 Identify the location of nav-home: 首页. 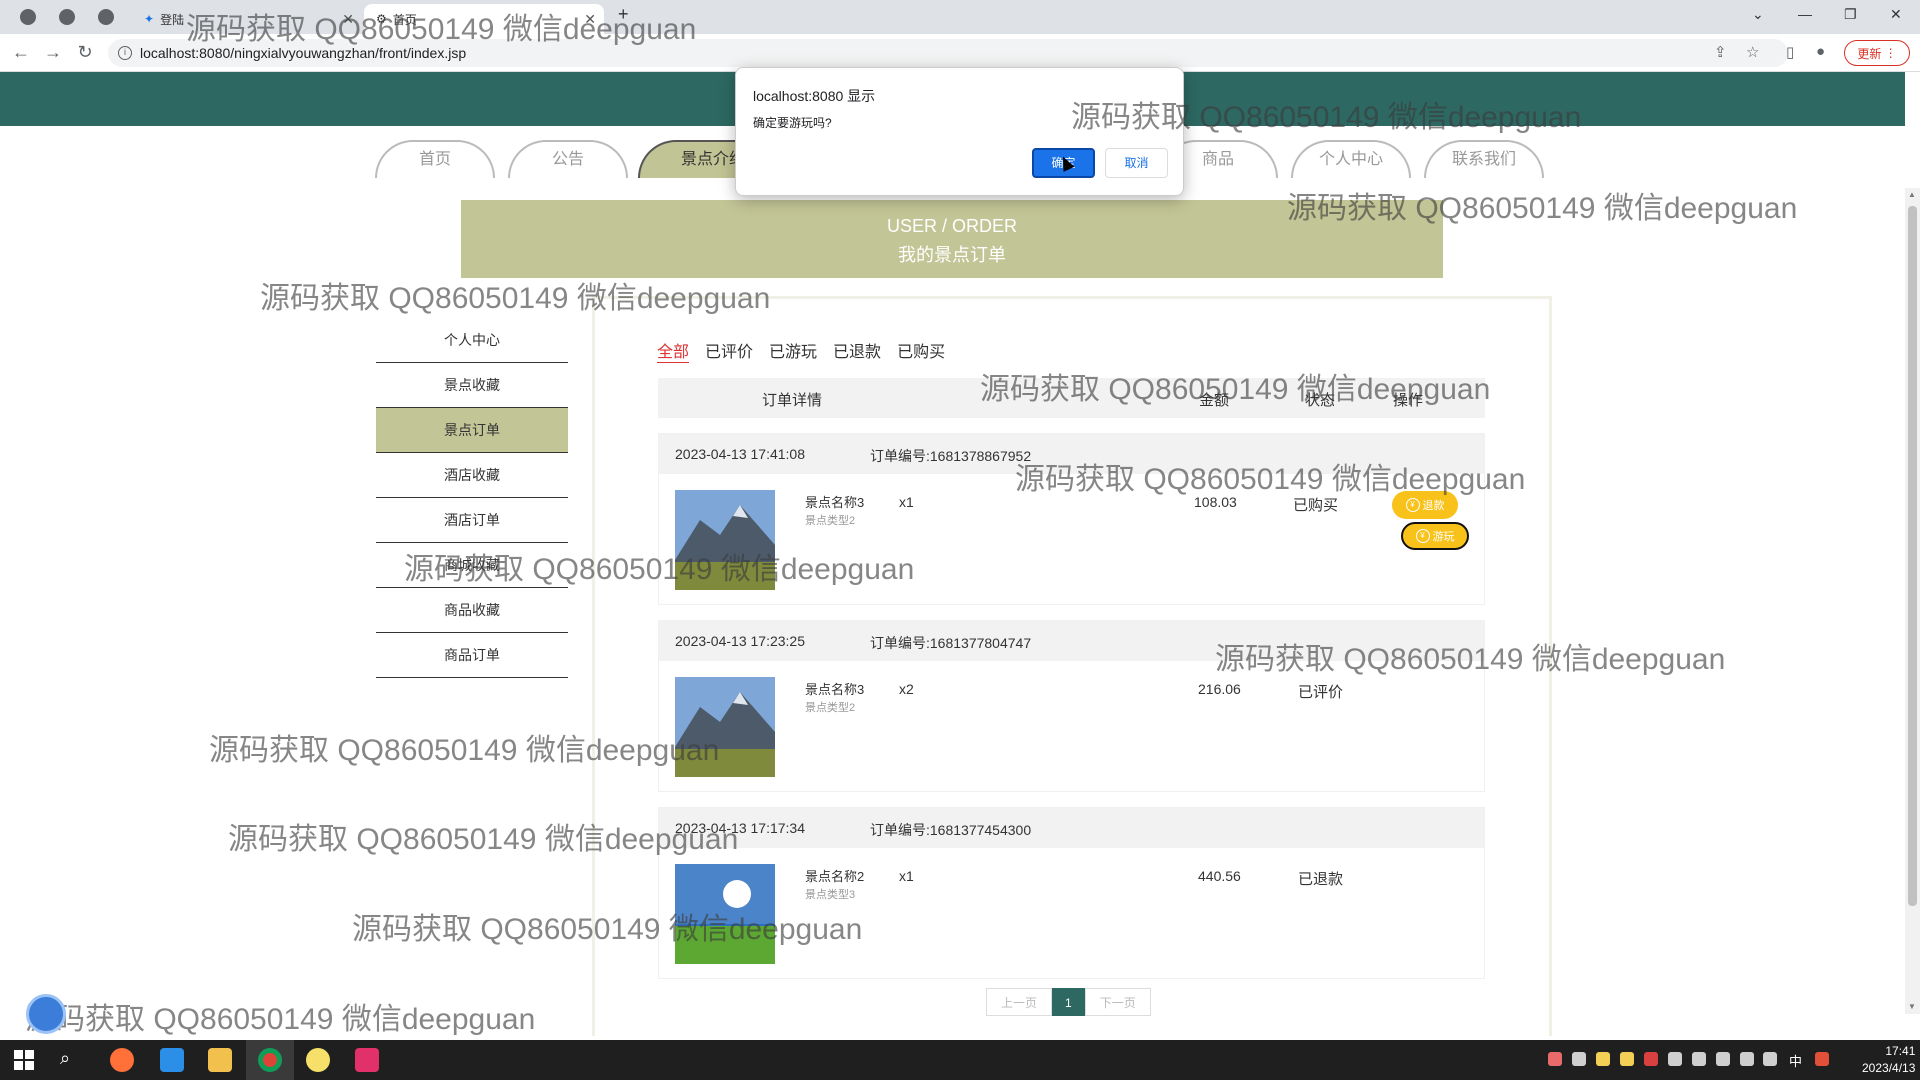
(435, 159).